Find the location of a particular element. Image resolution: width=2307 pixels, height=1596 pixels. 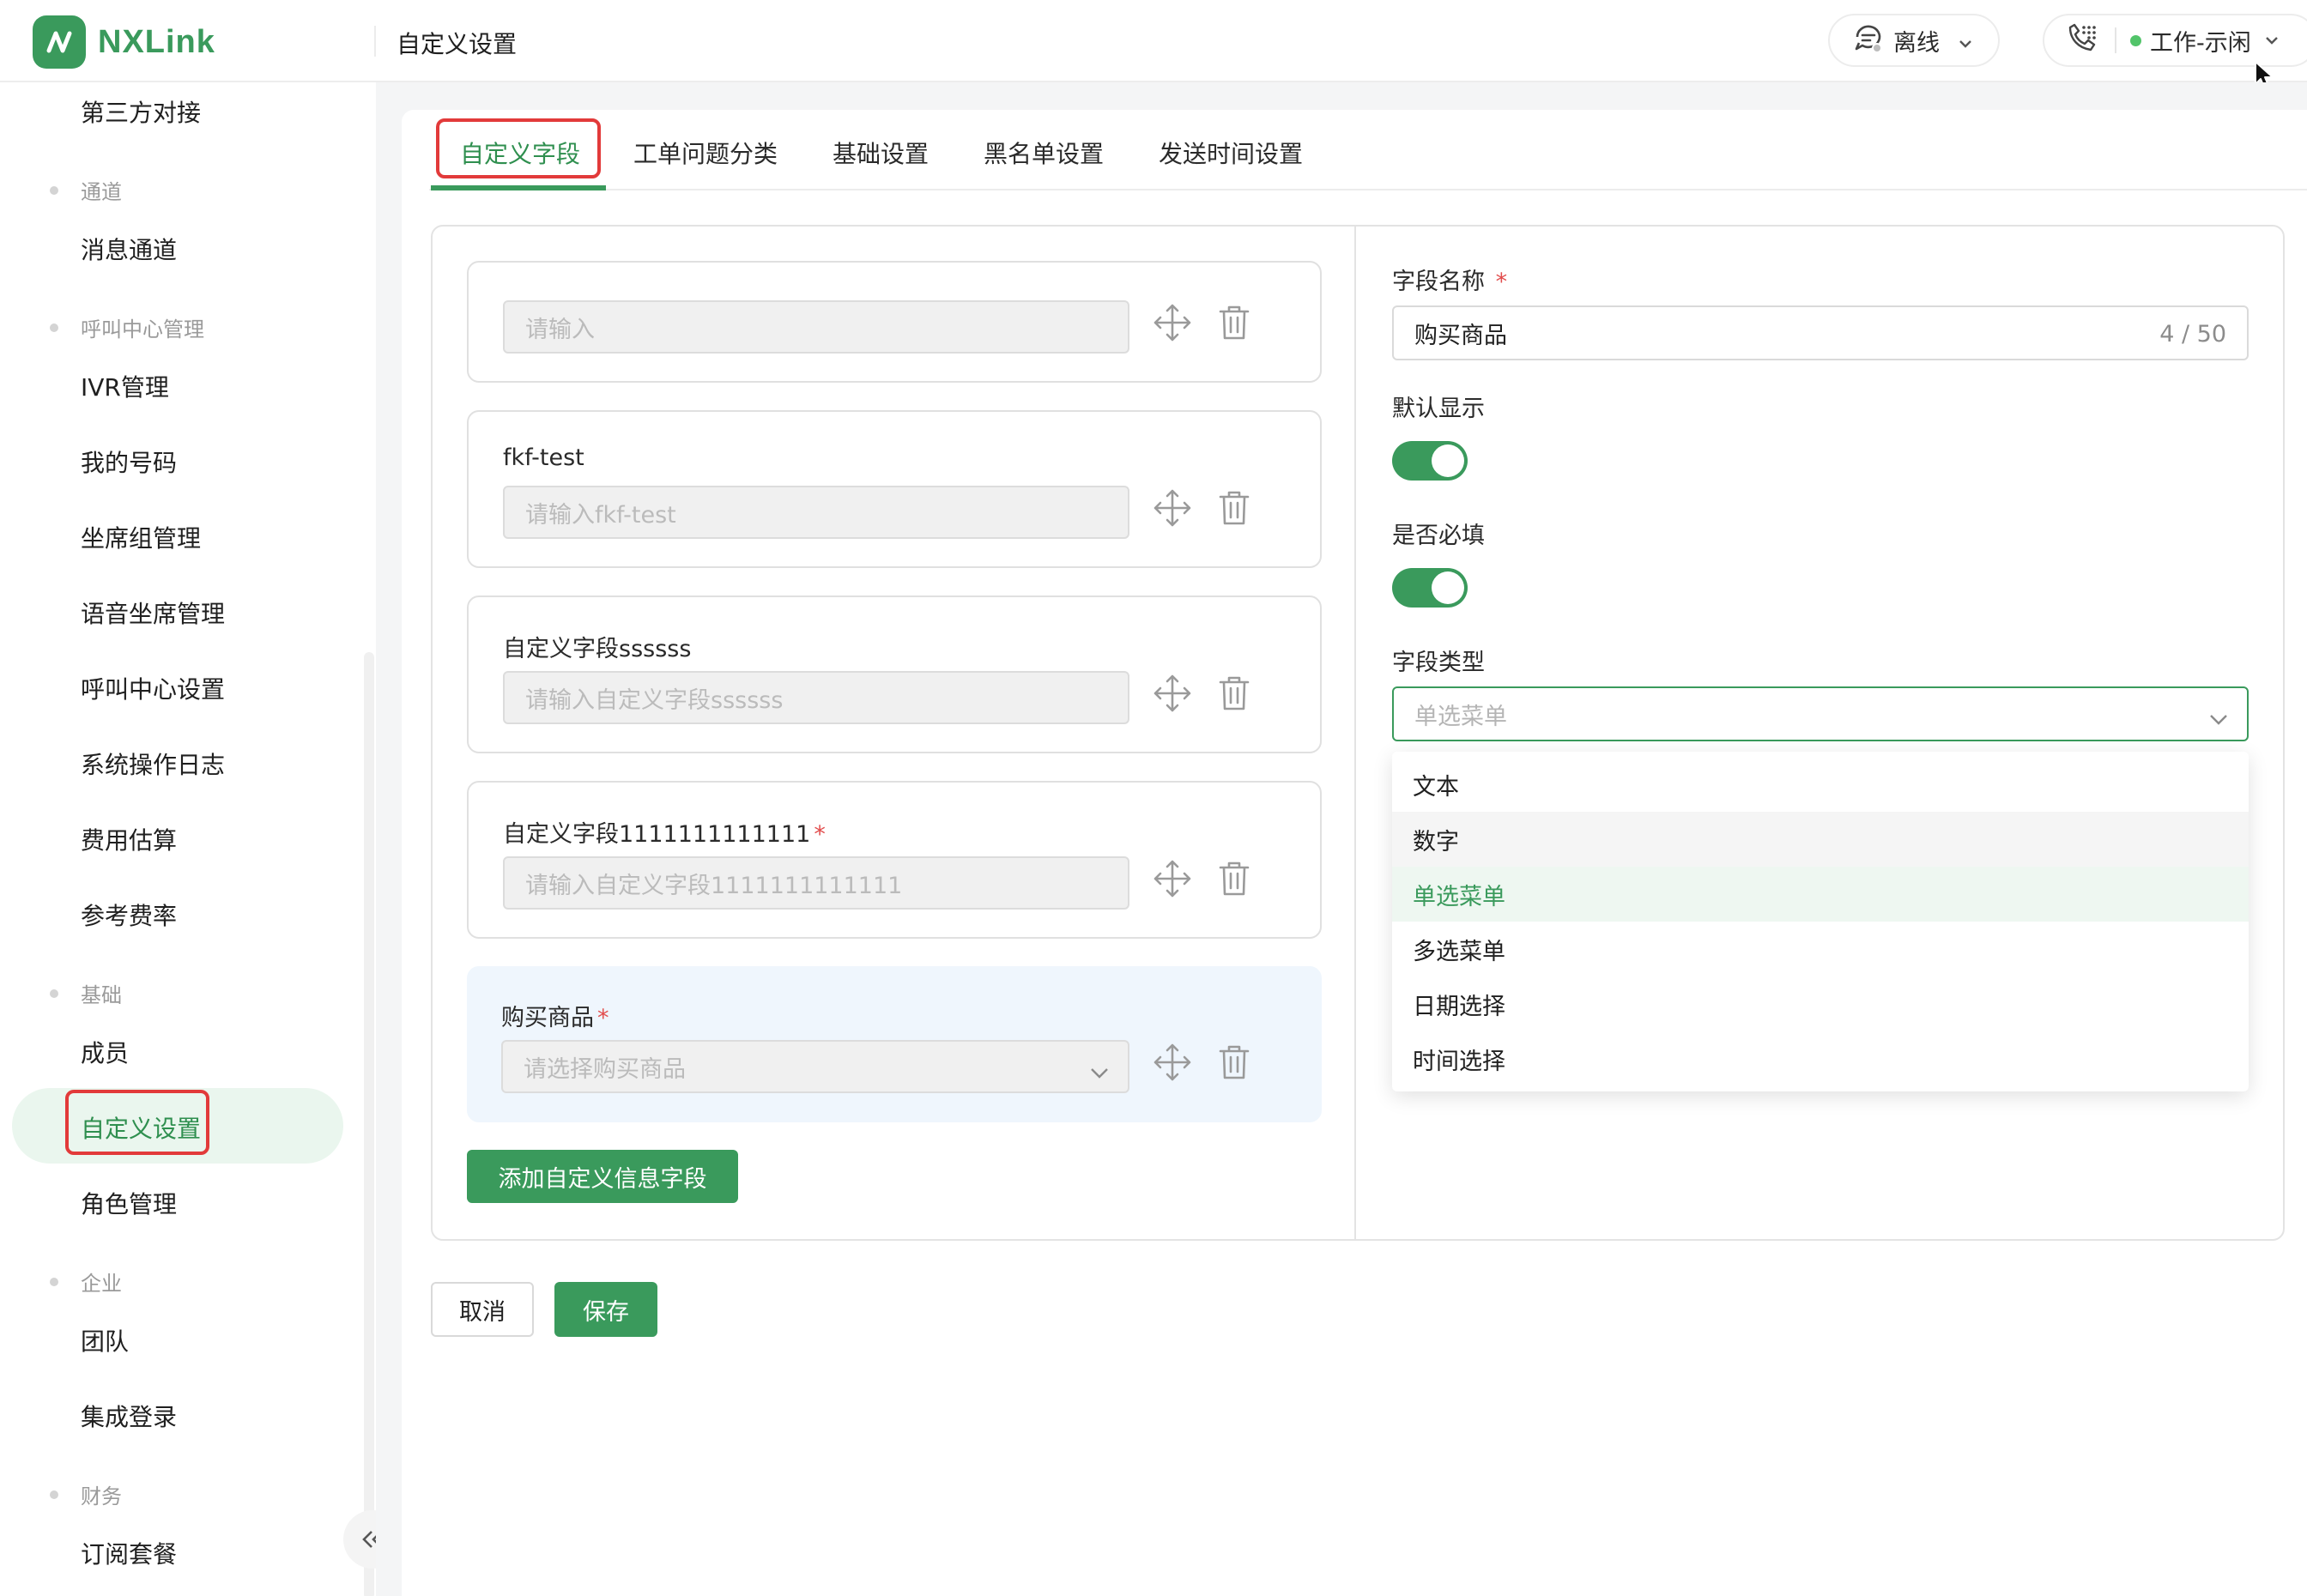

field-label-text: 购买商品 is located at coordinates (547, 1018).